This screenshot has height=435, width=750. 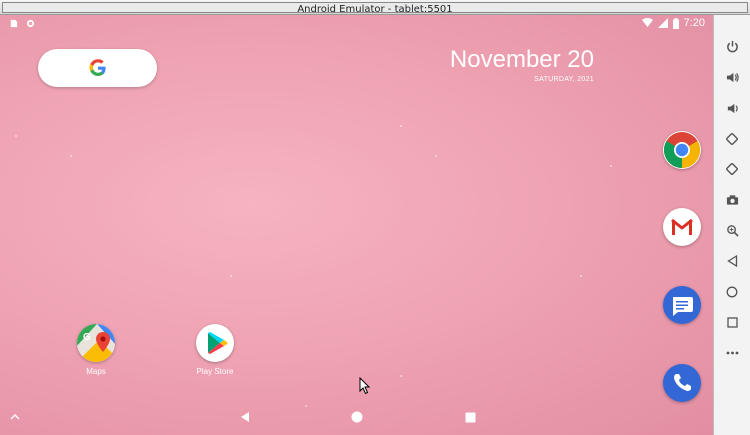 I want to click on more-button, so click(x=732, y=353).